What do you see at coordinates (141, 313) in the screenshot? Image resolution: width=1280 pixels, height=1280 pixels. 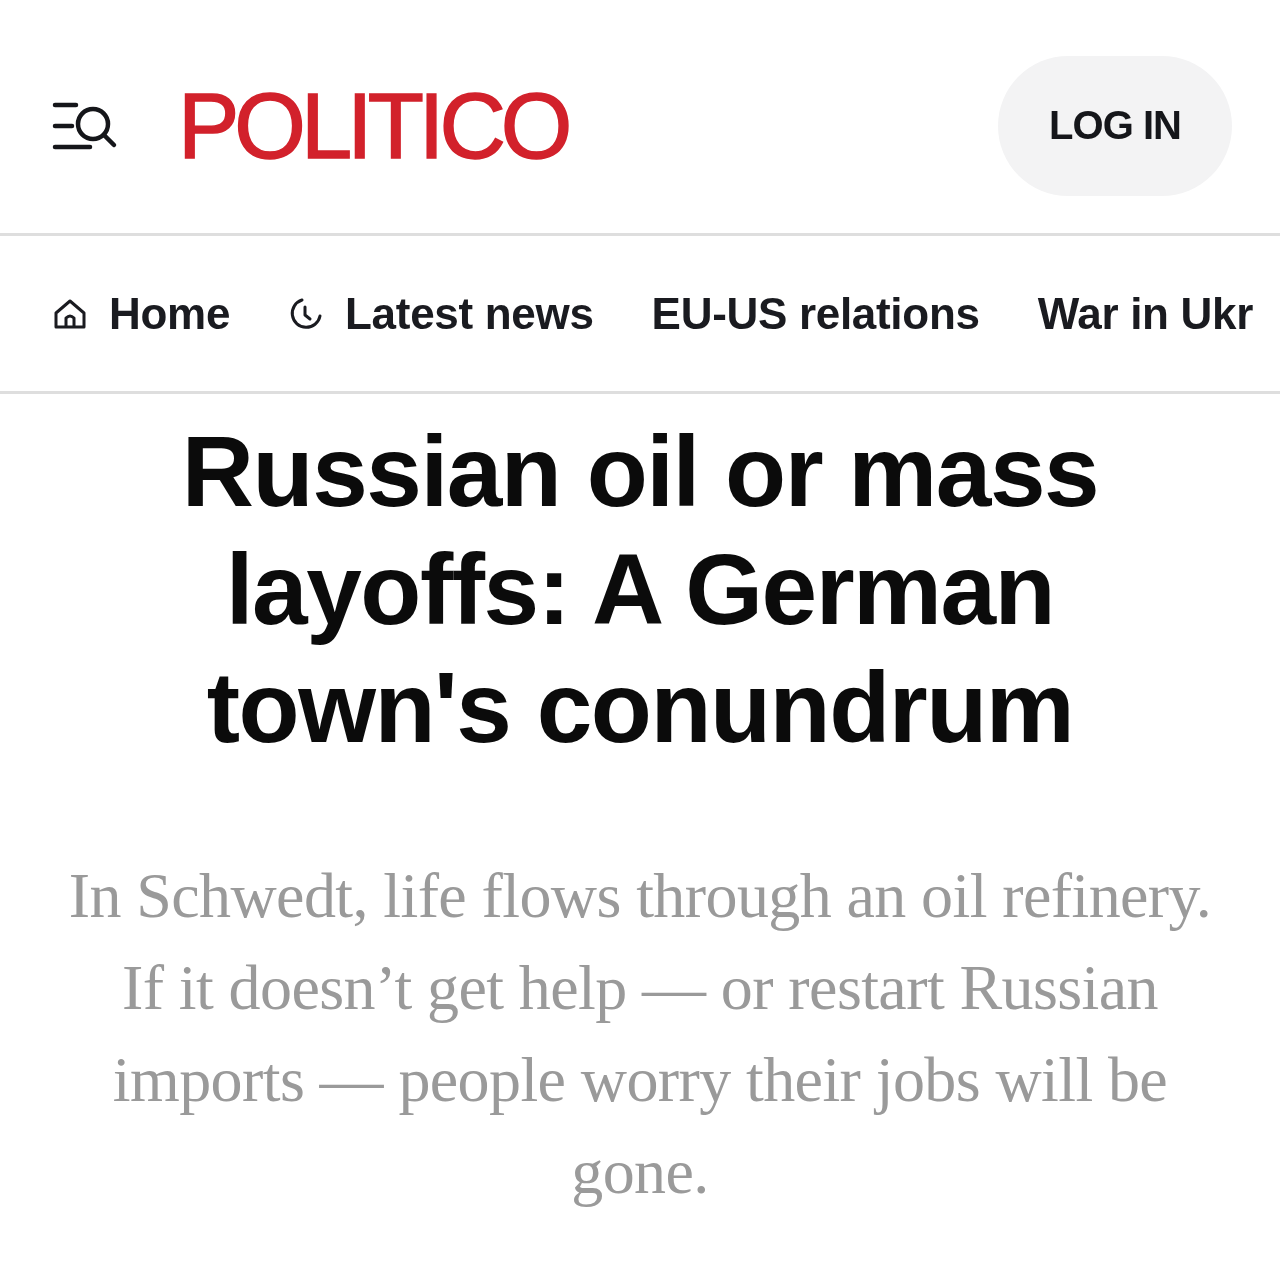 I see `nav-link: Home` at bounding box center [141, 313].